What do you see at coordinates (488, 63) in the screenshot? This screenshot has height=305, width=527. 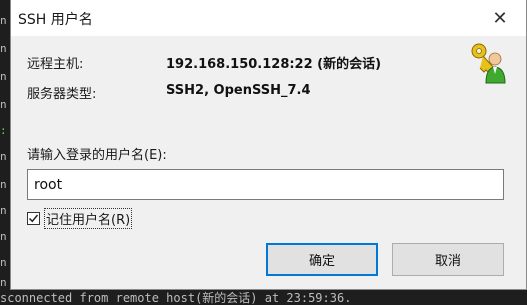 I see `user-key-icon` at bounding box center [488, 63].